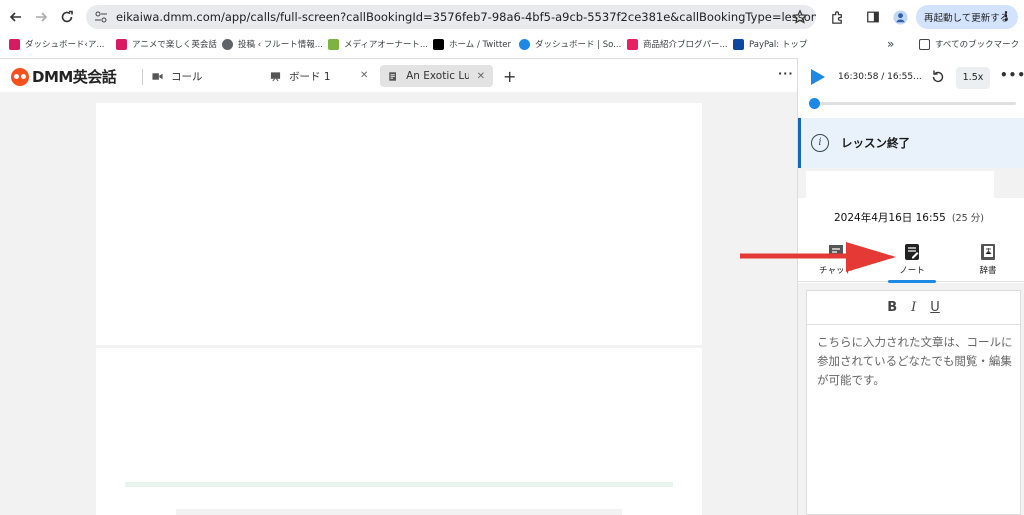  I want to click on profile-avatar, so click(900, 17).